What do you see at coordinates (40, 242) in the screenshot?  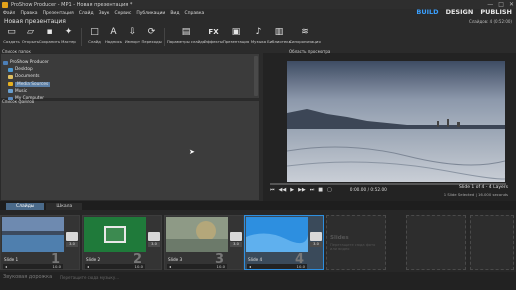 I see `slide-card: 3.0 Slide 1 1 ◂ 10.0` at bounding box center [40, 242].